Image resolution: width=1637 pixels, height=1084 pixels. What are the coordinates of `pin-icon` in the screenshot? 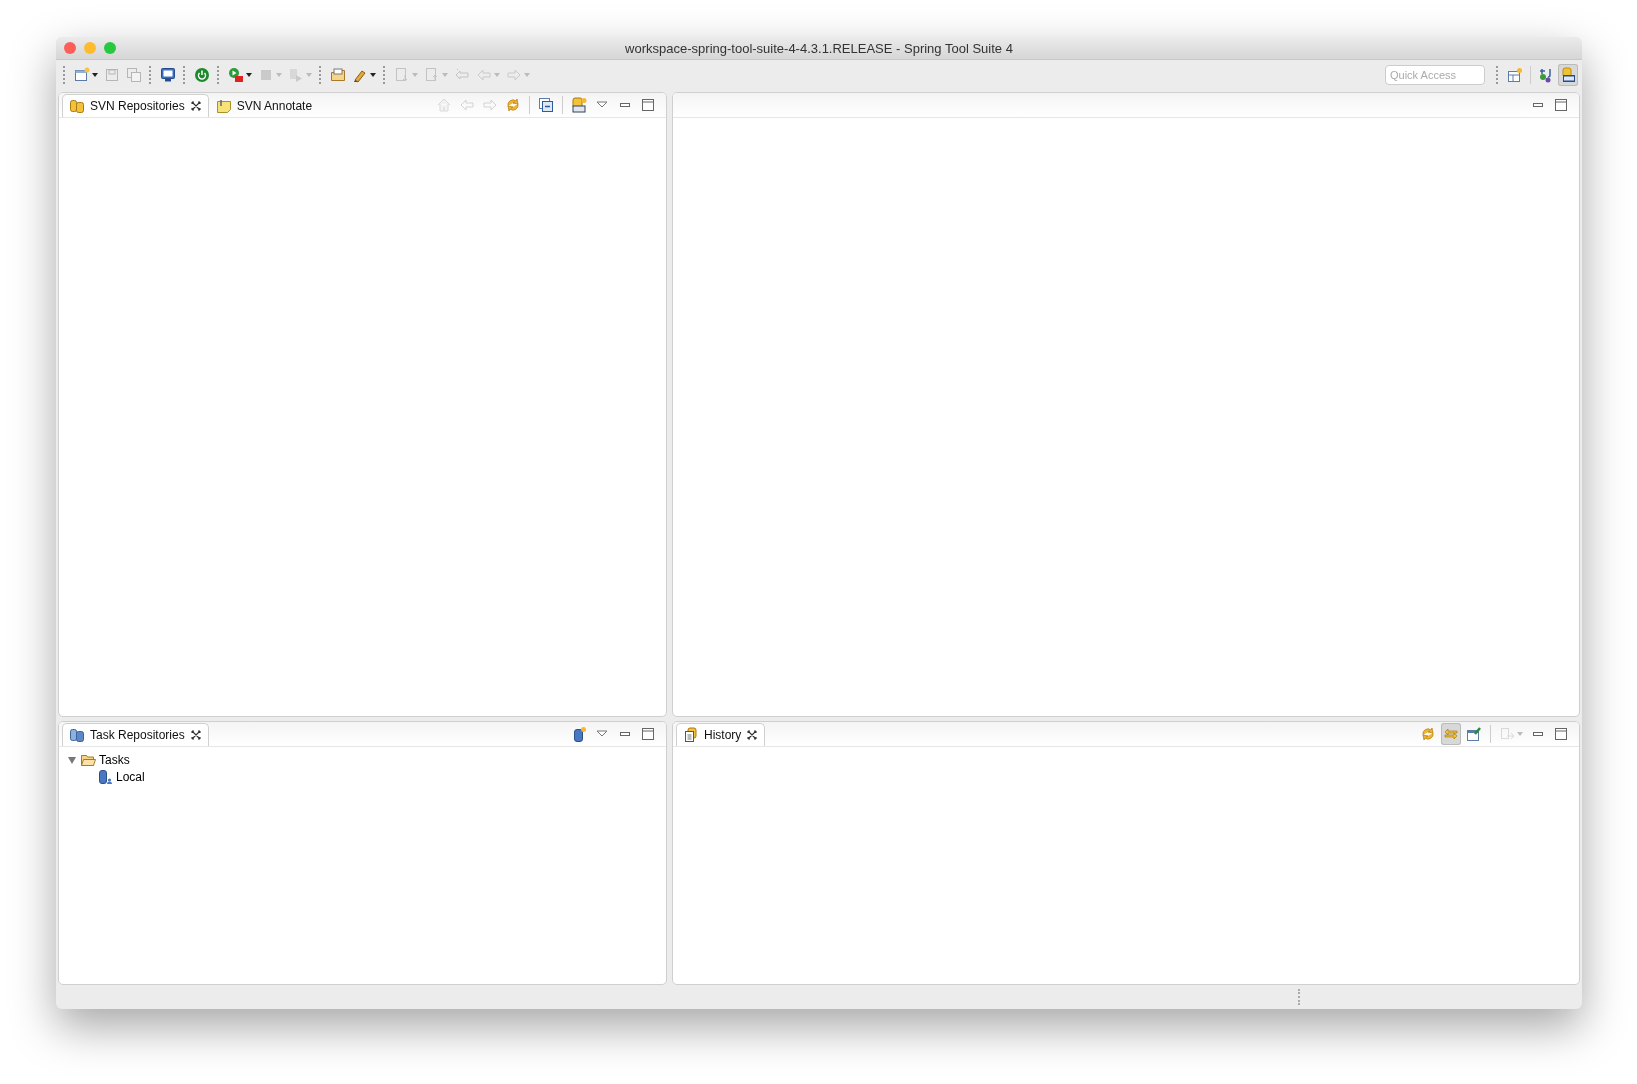 It's located at (1474, 734).